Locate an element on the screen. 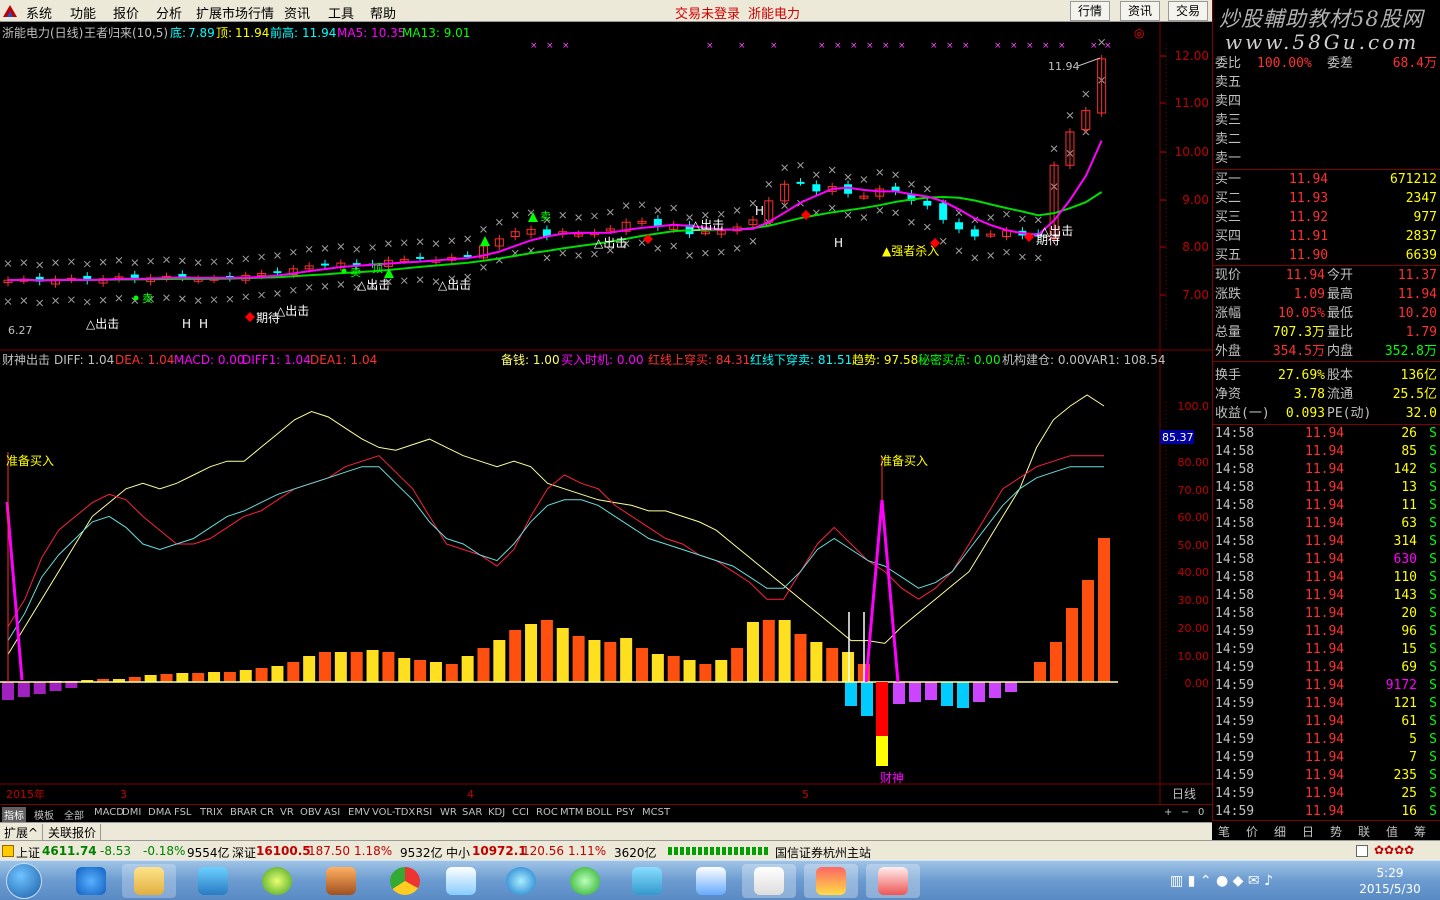  system-clock: 5:29 2015/5/30 is located at coordinates (1390, 881).